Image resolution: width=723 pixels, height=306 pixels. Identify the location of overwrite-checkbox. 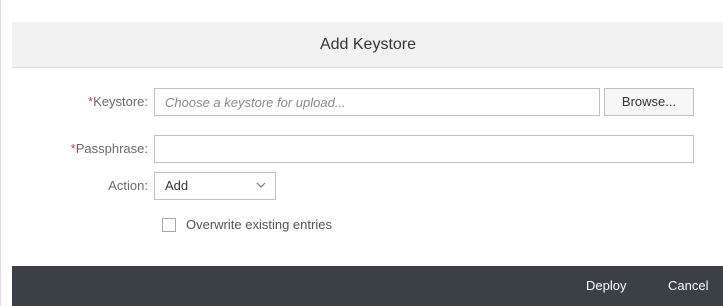
(169, 225).